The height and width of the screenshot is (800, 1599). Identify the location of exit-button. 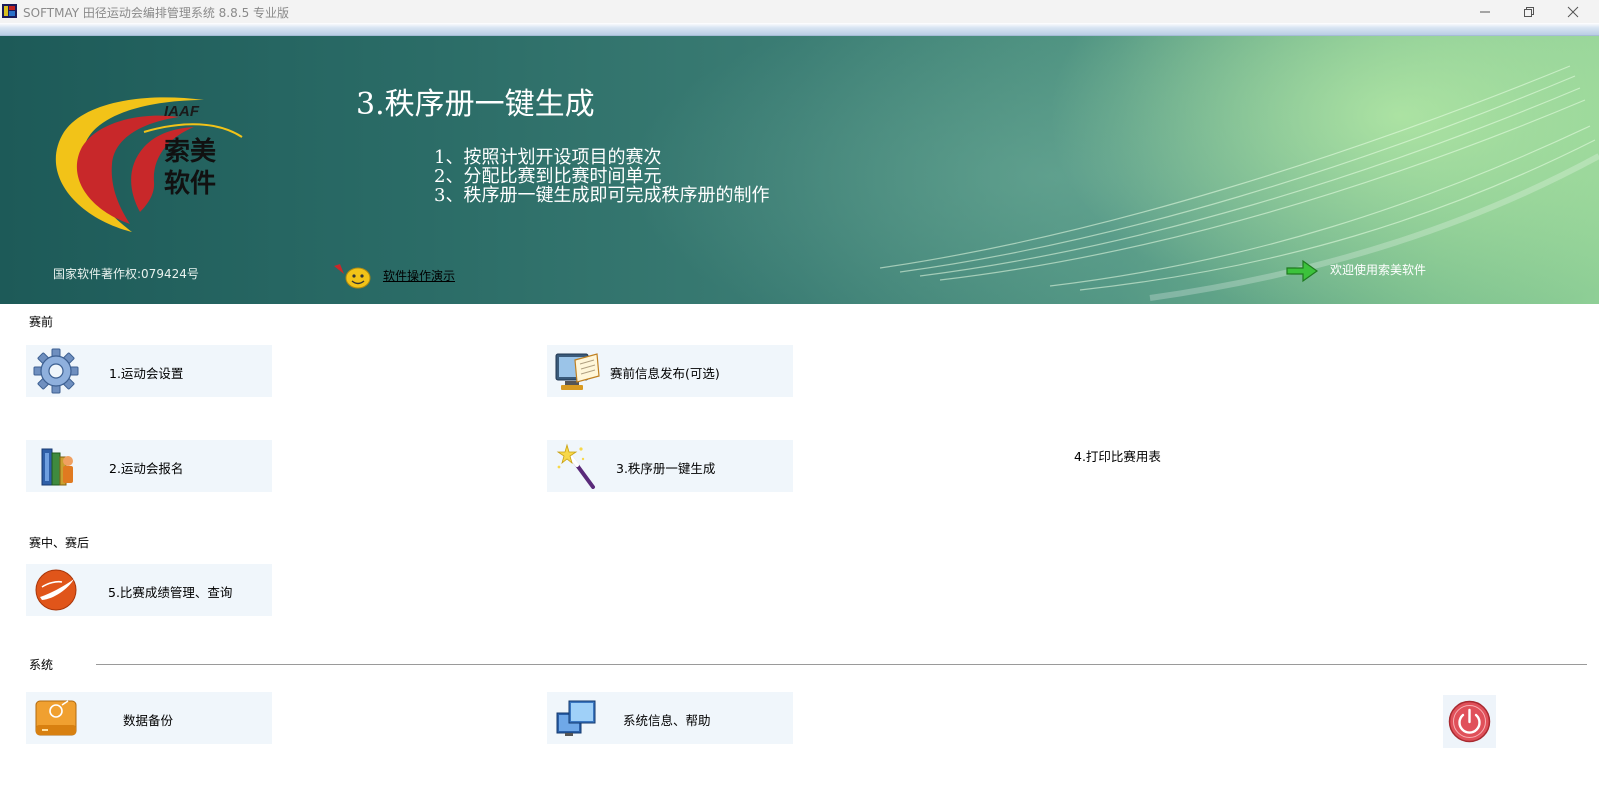
(1469, 721).